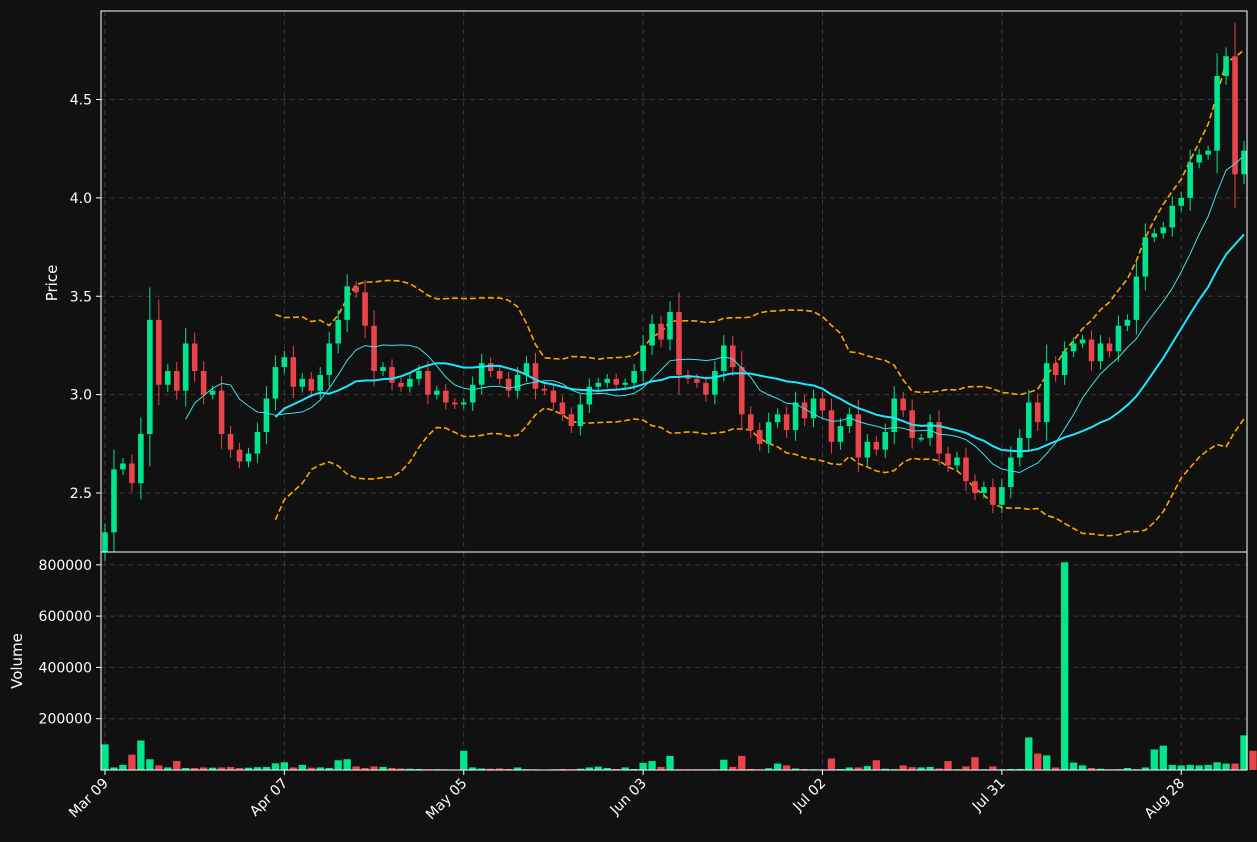 The image size is (1257, 842). Describe the element at coordinates (81, 494) in the screenshot. I see `price-y-tick-label: 2.5` at that location.